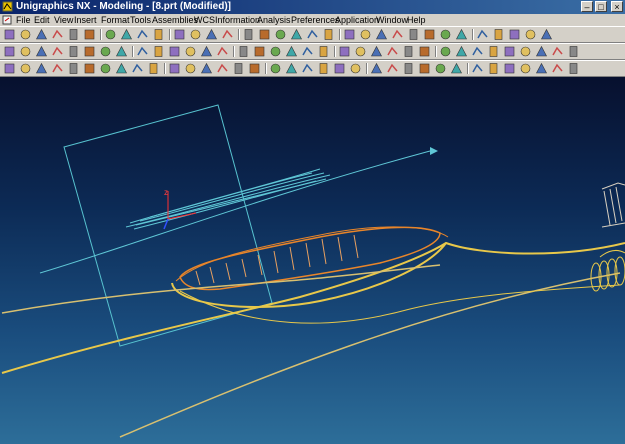 Image resolution: width=625 pixels, height=444 pixels. I want to click on arc-icon, so click(41, 68).